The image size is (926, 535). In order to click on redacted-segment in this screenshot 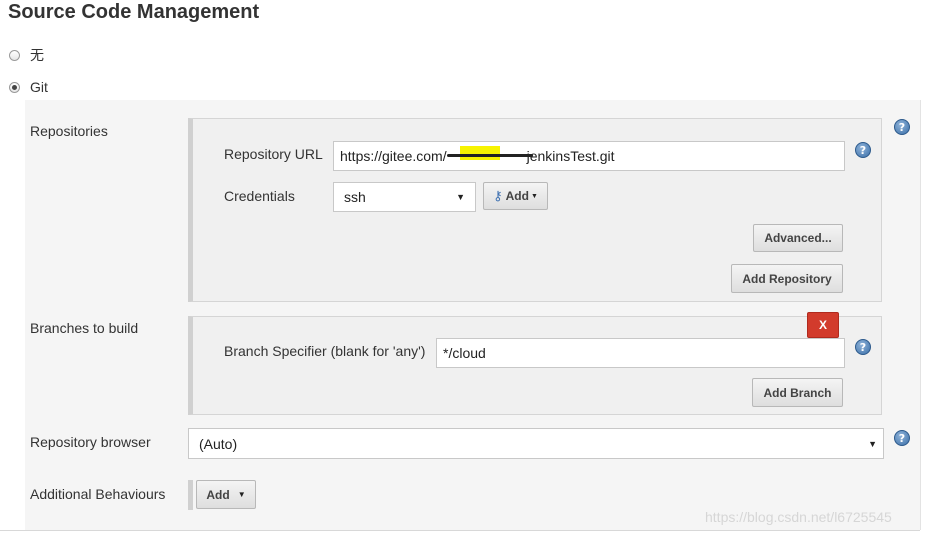, I will do `click(489, 154)`.